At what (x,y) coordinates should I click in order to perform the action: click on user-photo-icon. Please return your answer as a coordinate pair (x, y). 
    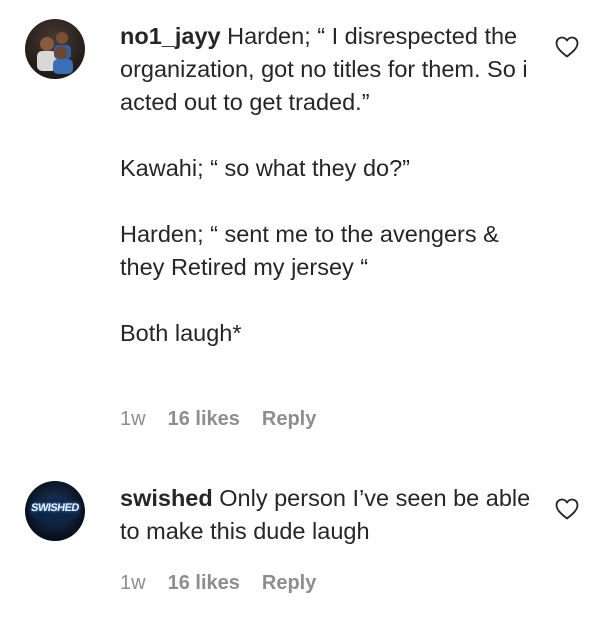
    Looking at the image, I should click on (55, 49).